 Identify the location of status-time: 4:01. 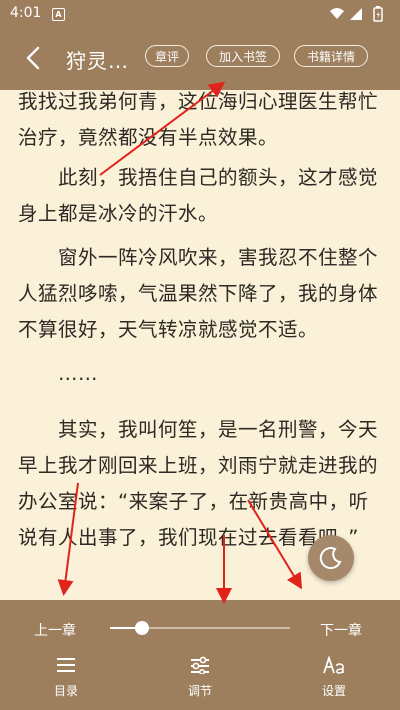
(26, 13).